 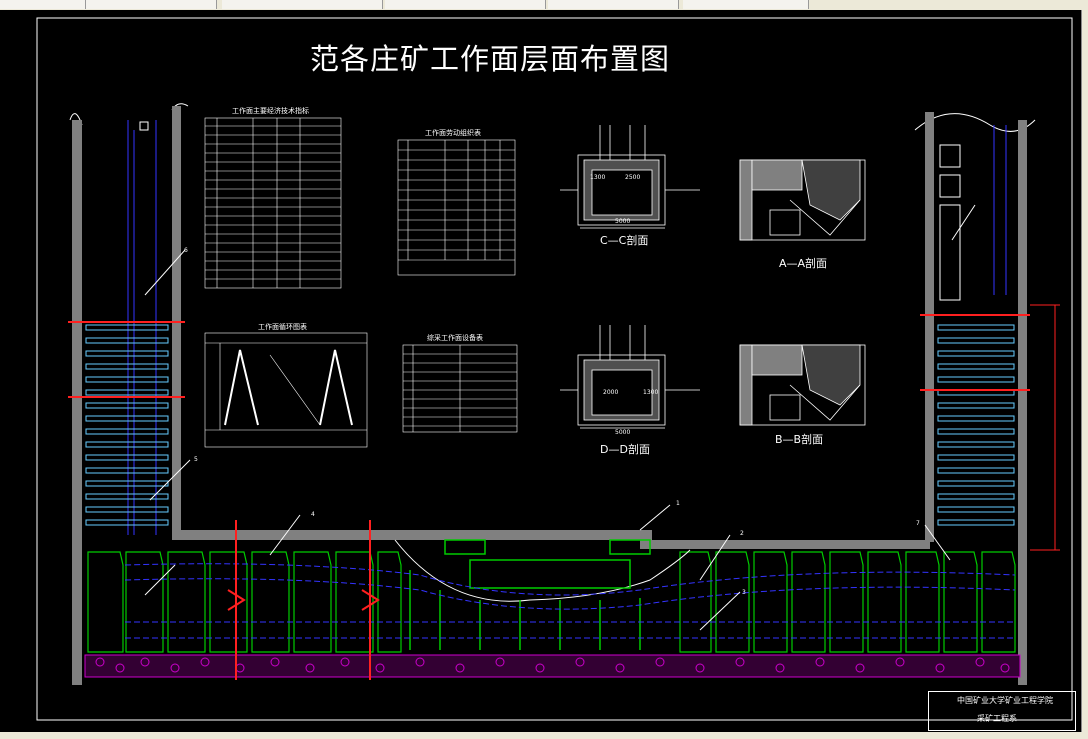 What do you see at coordinates (803, 263) in the screenshot?
I see `section-label-aa: A—A剖面` at bounding box center [803, 263].